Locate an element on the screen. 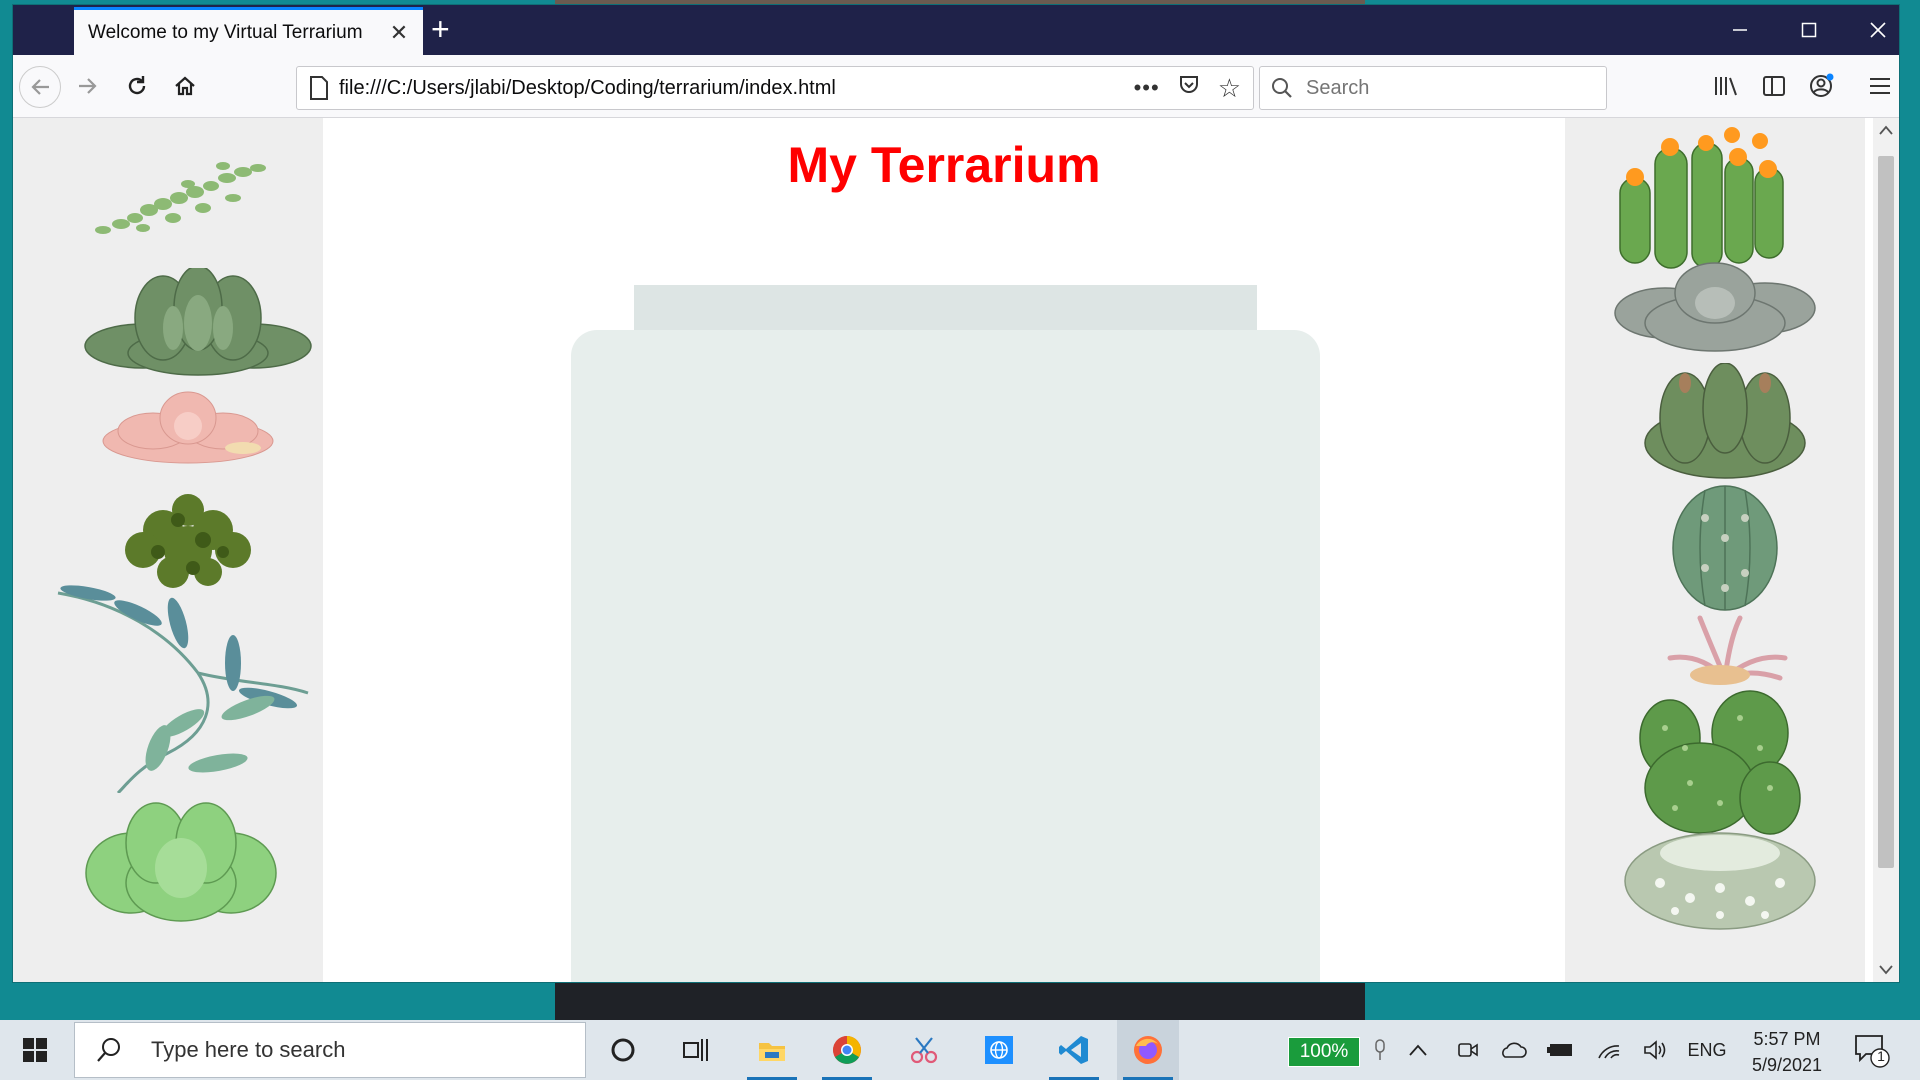 This screenshot has height=1080, width=1920. page-icon is located at coordinates (319, 88).